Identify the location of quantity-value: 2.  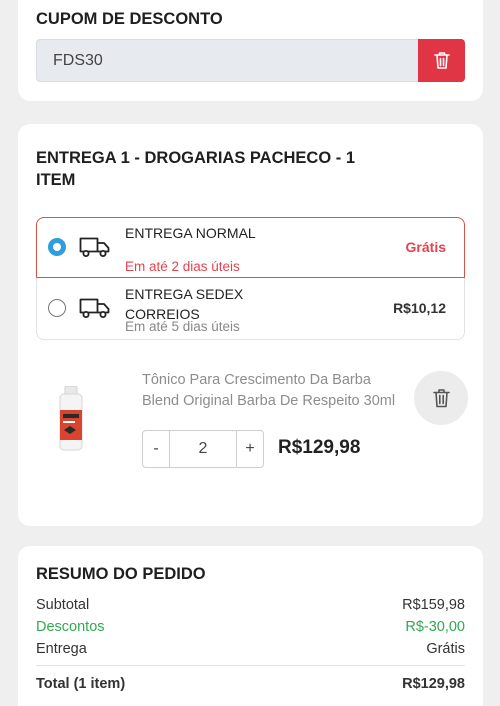
(203, 449).